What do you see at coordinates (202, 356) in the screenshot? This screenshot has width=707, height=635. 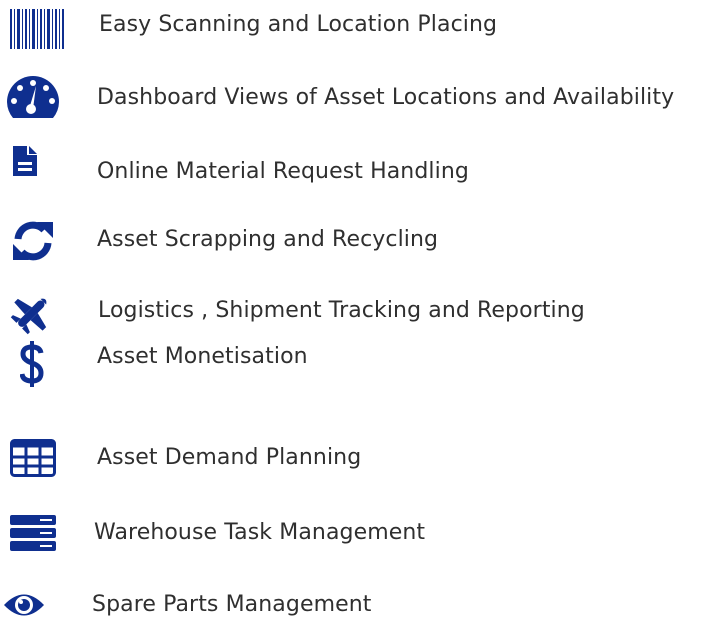 I see `feature-label: Asset Monetisation` at bounding box center [202, 356].